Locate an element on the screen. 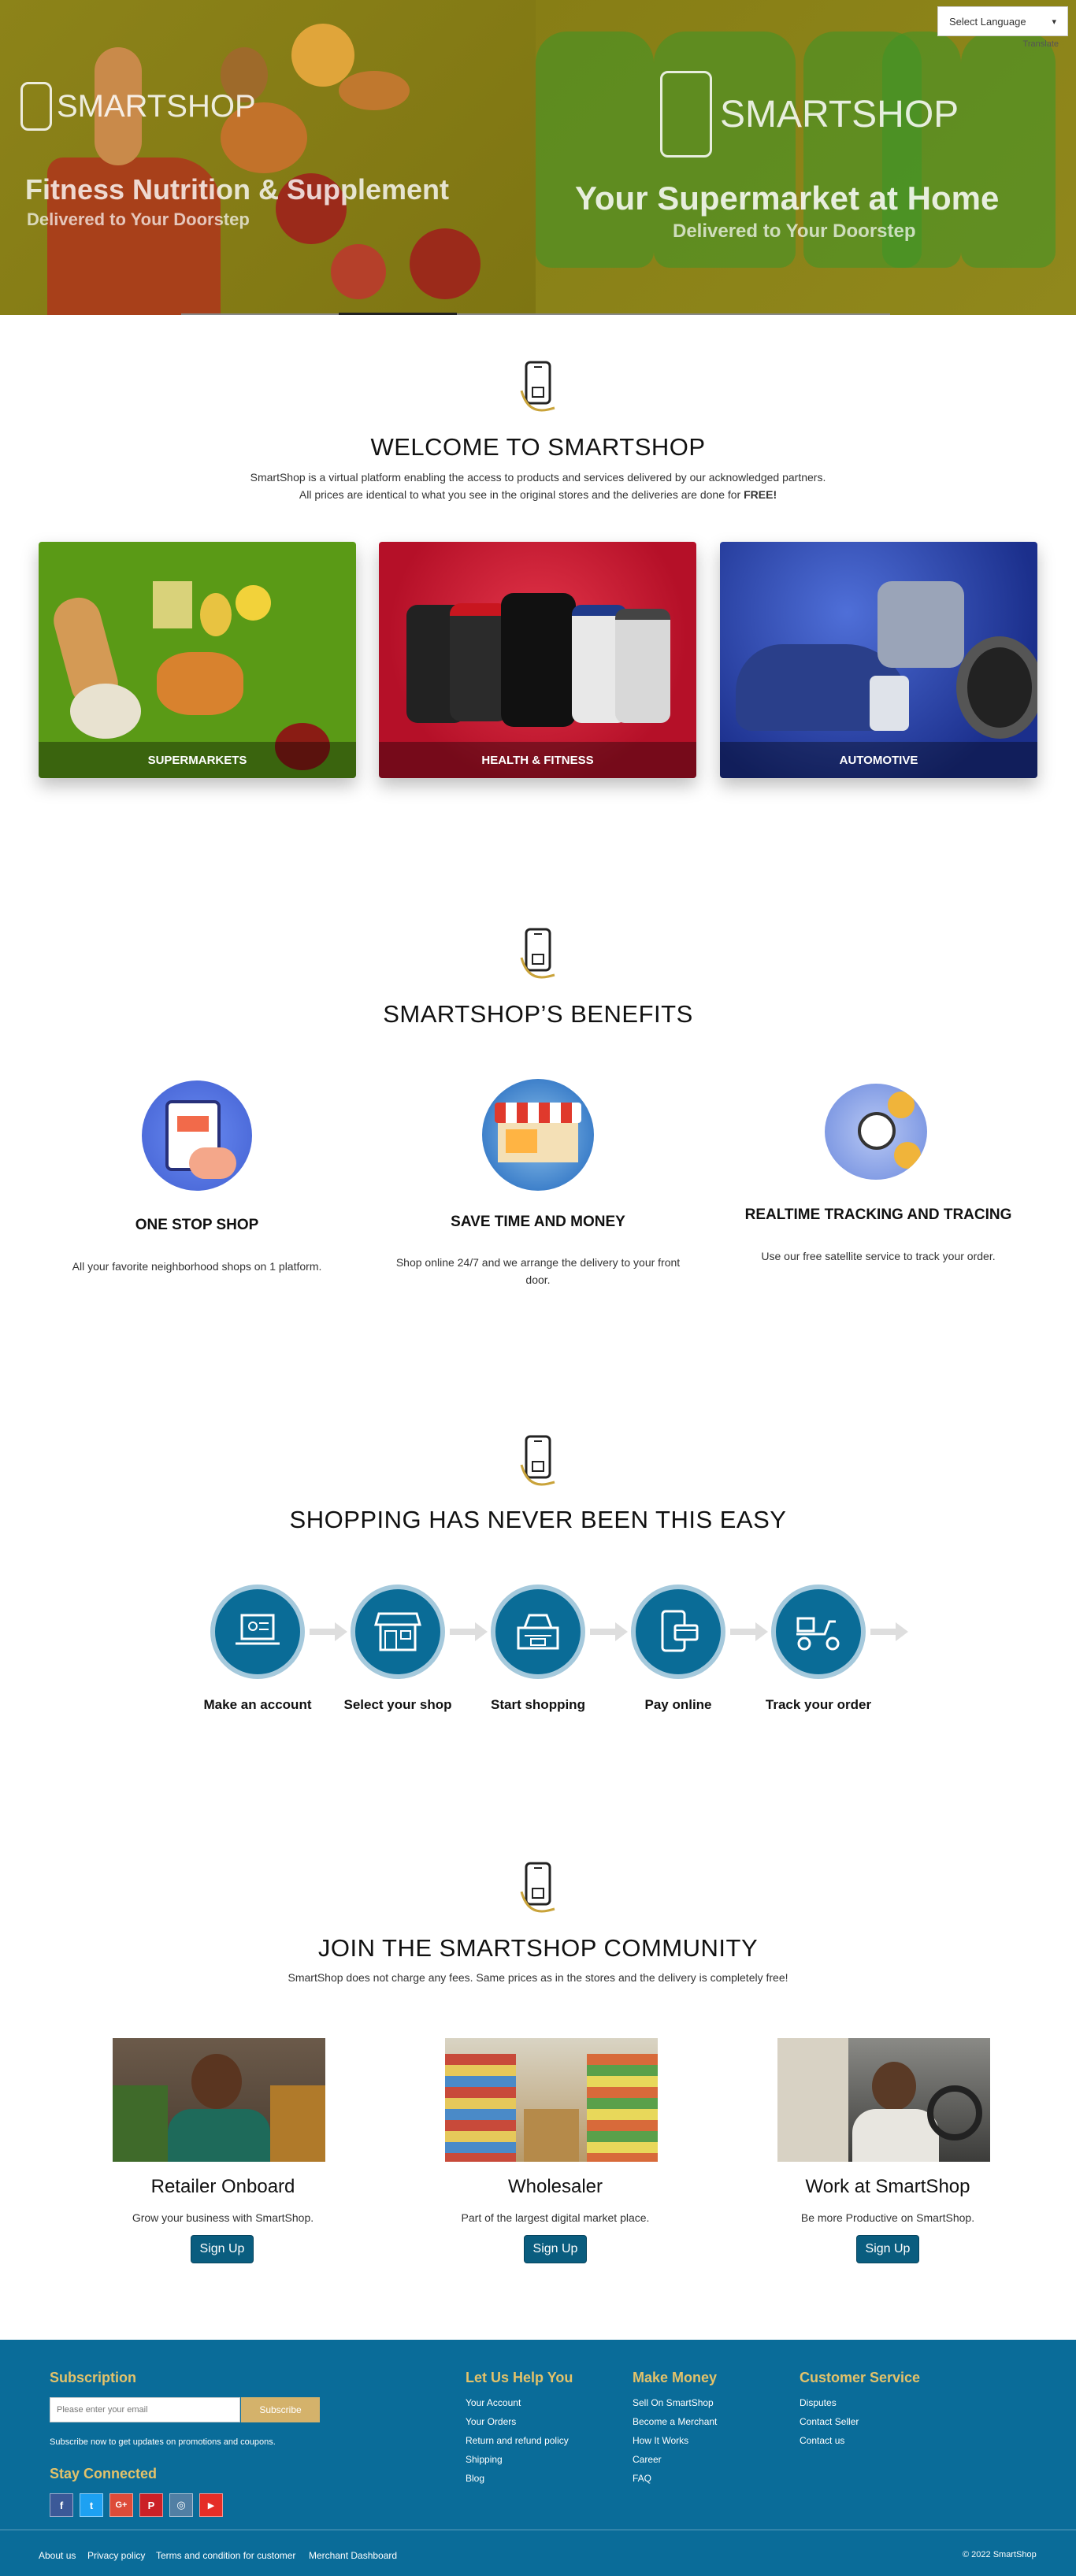 This screenshot has height=2576, width=1076. footer-link-merchant: Become a Merchant is located at coordinates (675, 2421).